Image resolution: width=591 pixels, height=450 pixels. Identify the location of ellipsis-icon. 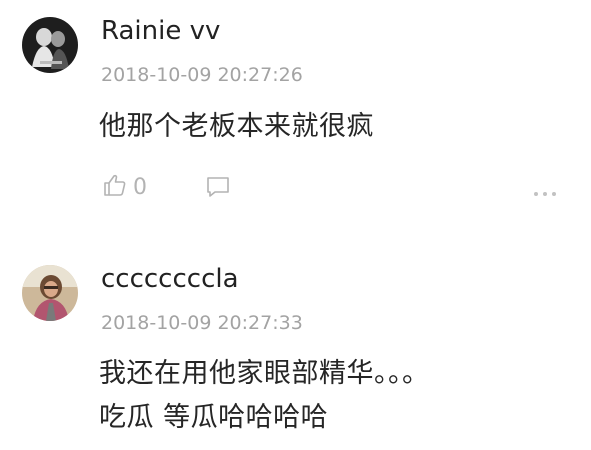
(545, 191).